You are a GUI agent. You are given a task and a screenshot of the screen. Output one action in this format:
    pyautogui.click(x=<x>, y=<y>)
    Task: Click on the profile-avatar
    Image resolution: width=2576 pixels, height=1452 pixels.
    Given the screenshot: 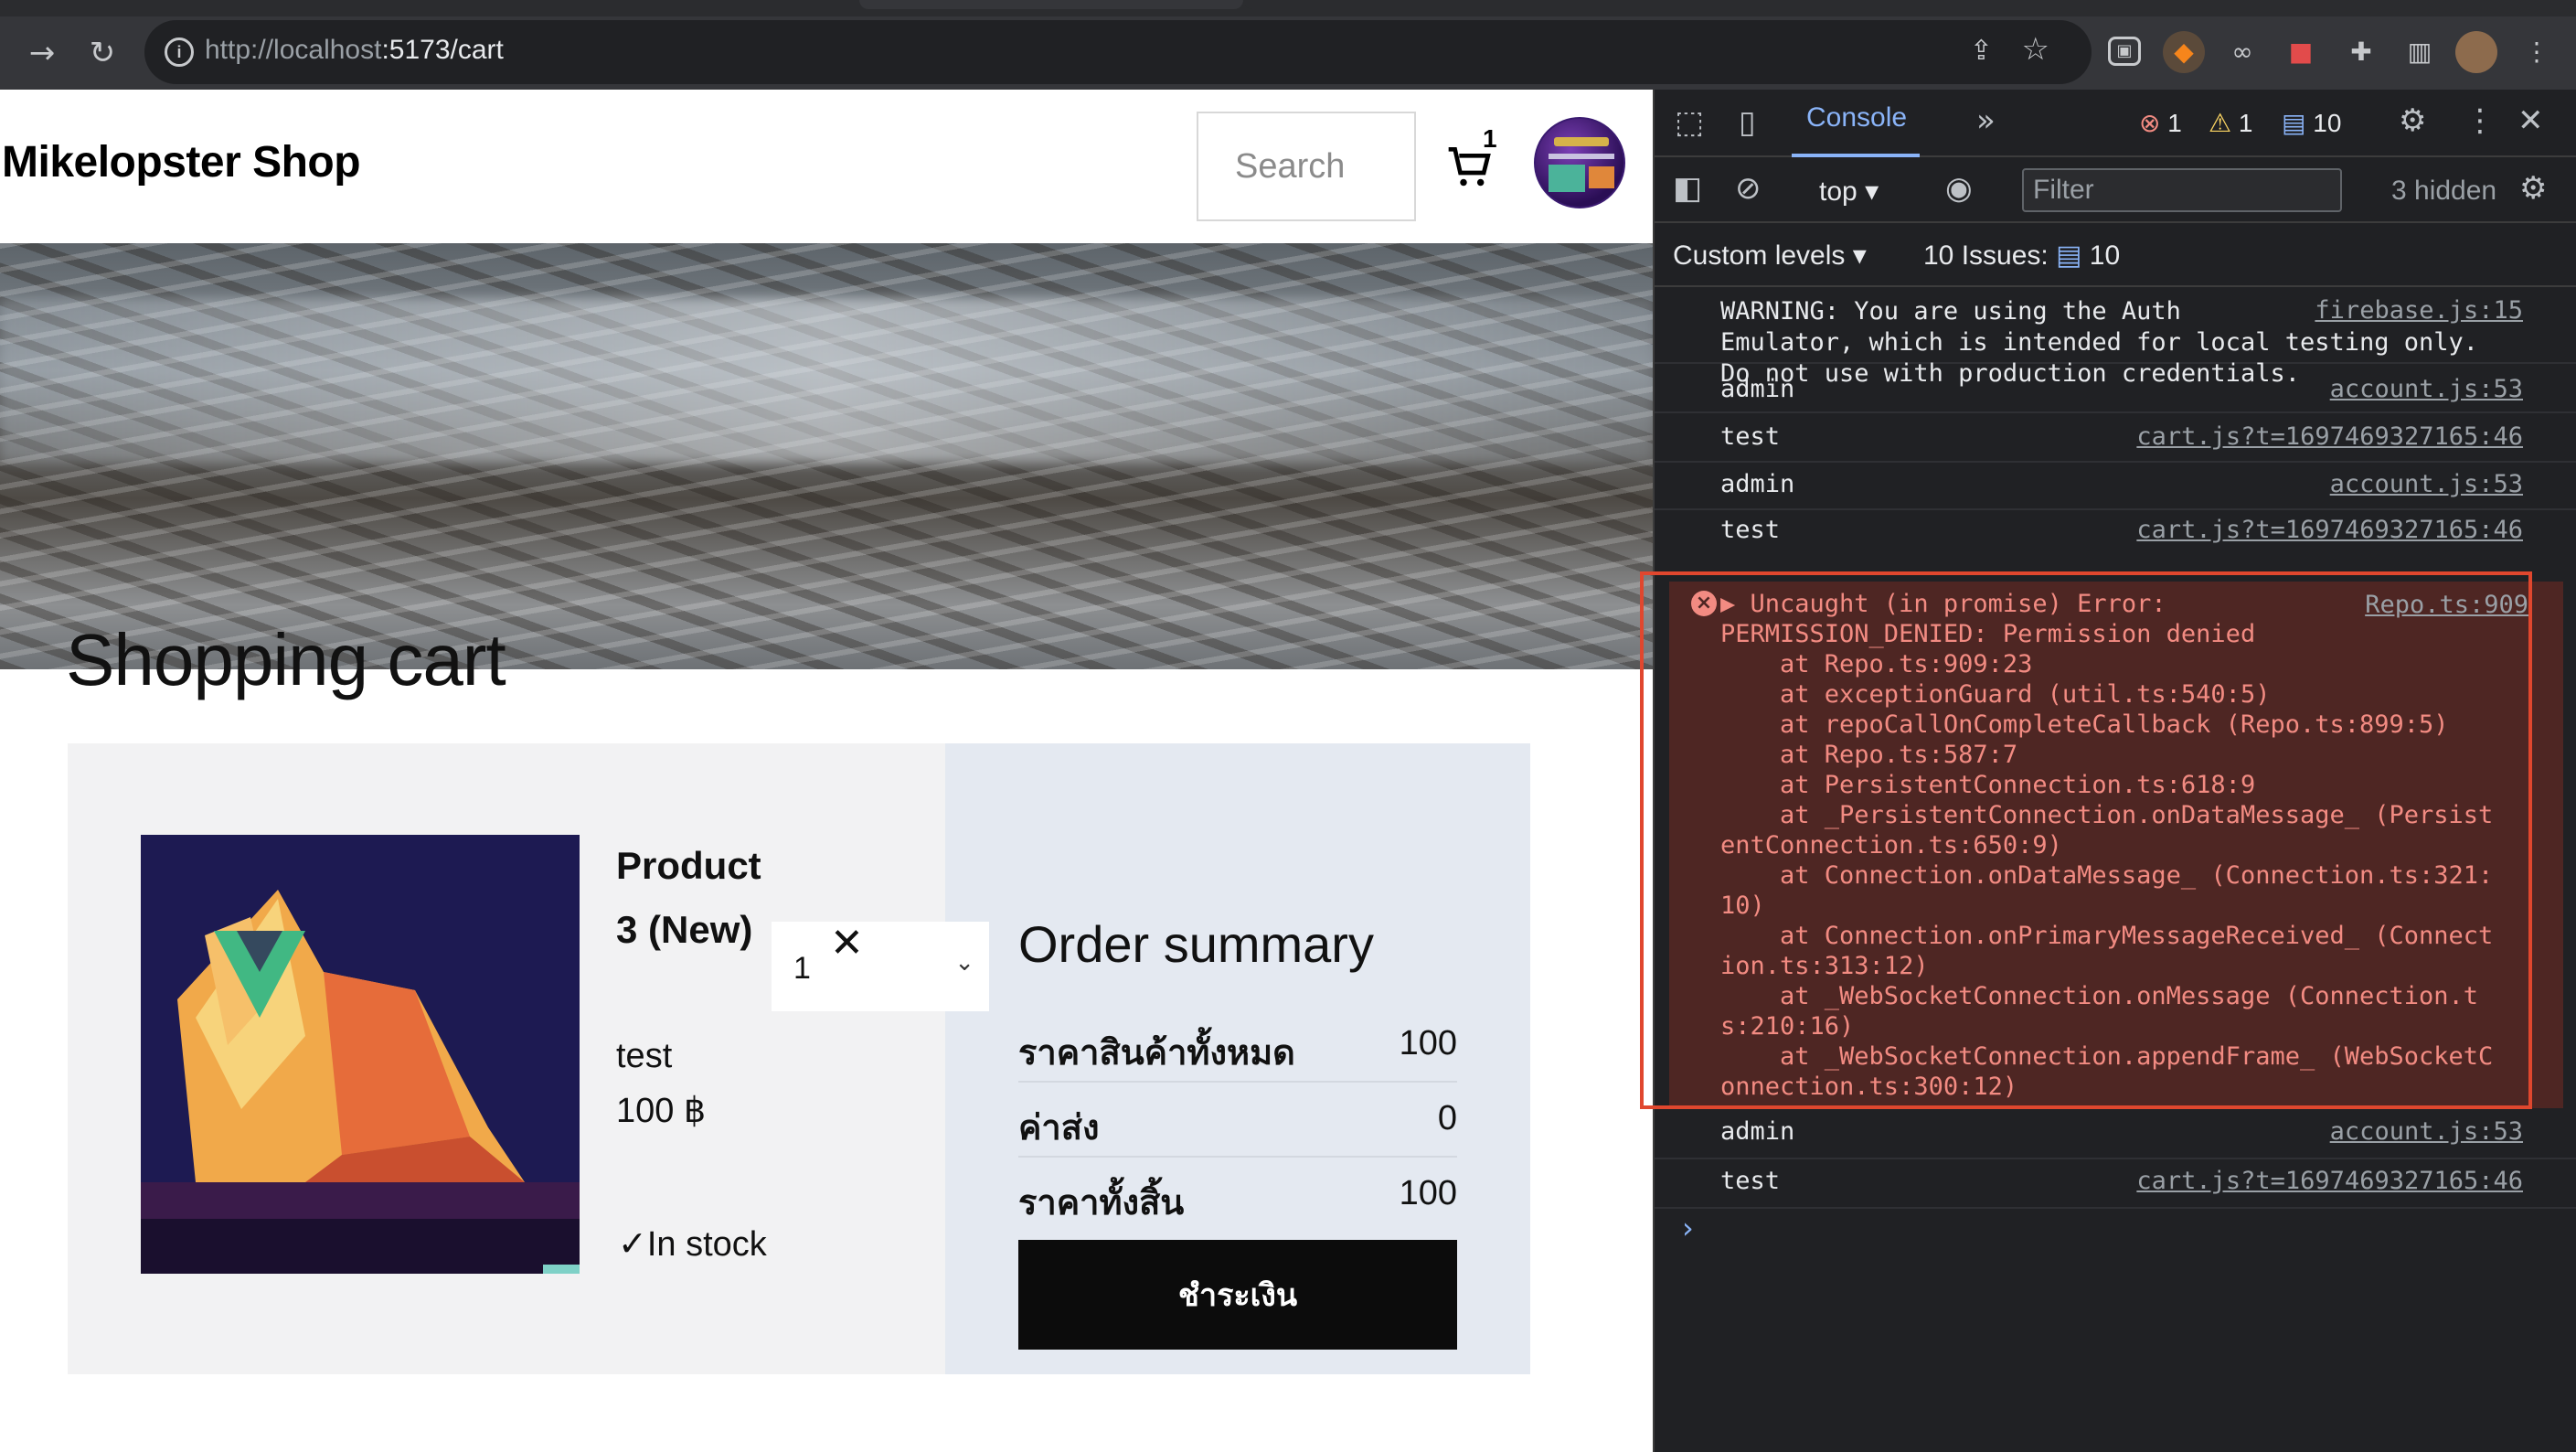 What is the action you would take?
    pyautogui.click(x=2476, y=52)
    